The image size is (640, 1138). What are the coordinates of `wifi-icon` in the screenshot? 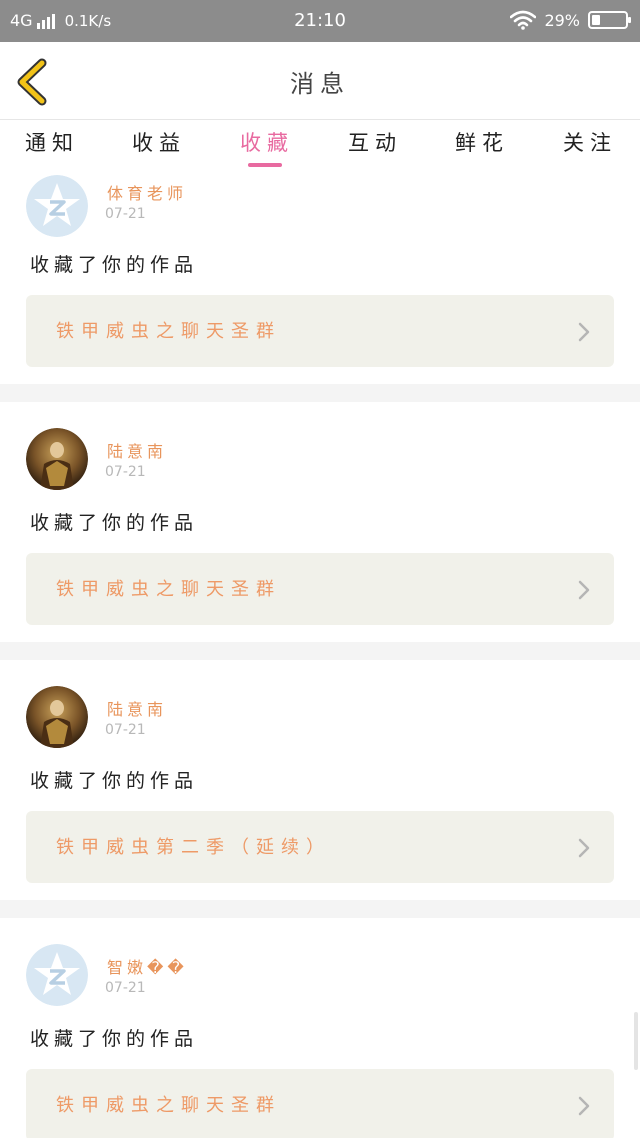 It's located at (523, 20).